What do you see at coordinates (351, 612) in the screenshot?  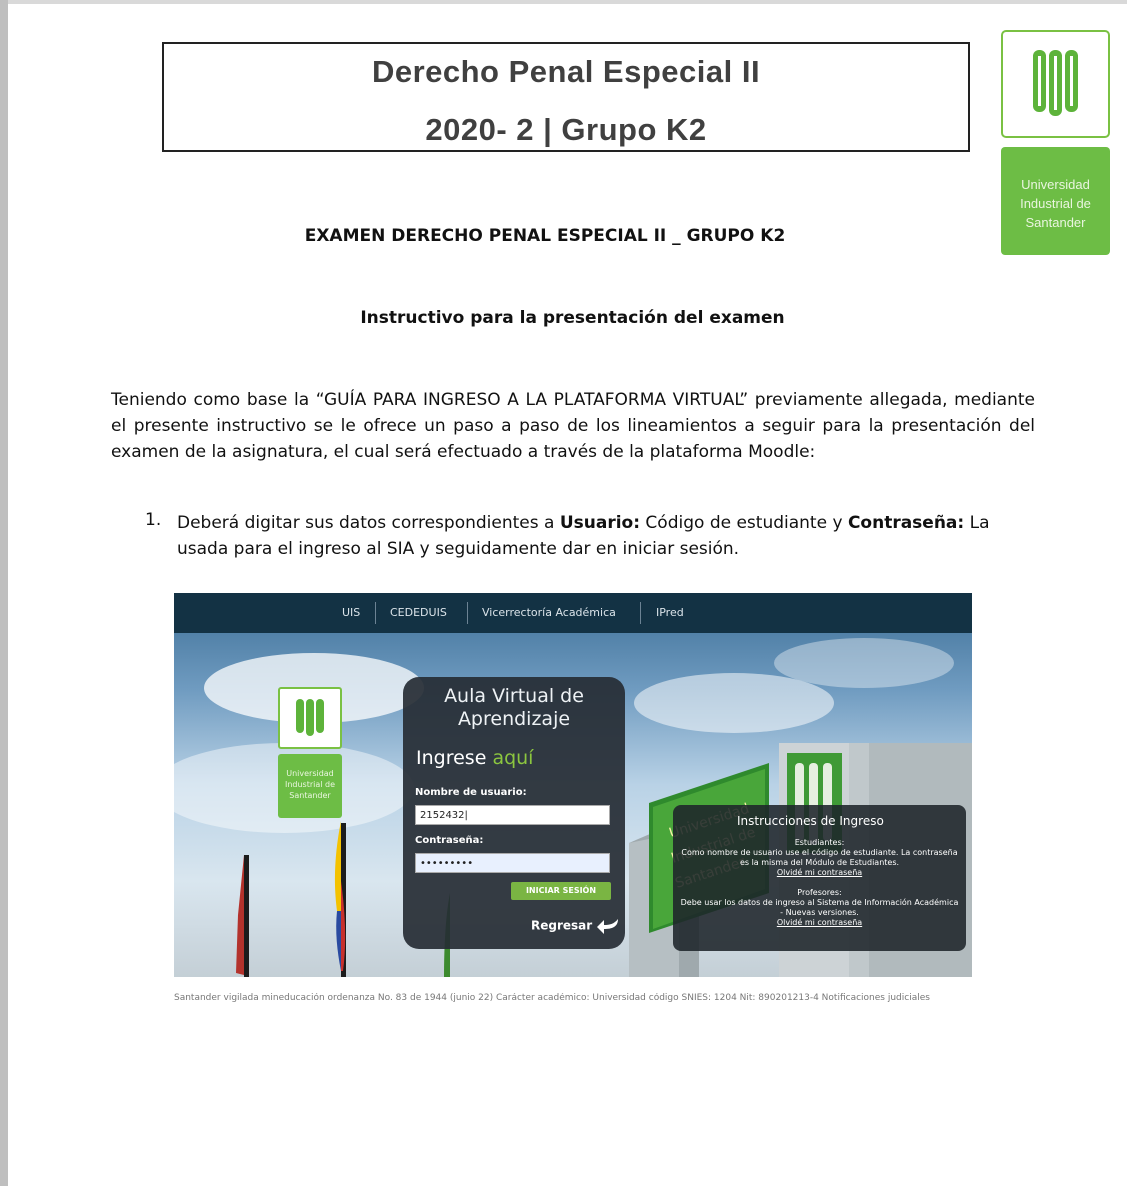 I see `nav-item-uis: UIS` at bounding box center [351, 612].